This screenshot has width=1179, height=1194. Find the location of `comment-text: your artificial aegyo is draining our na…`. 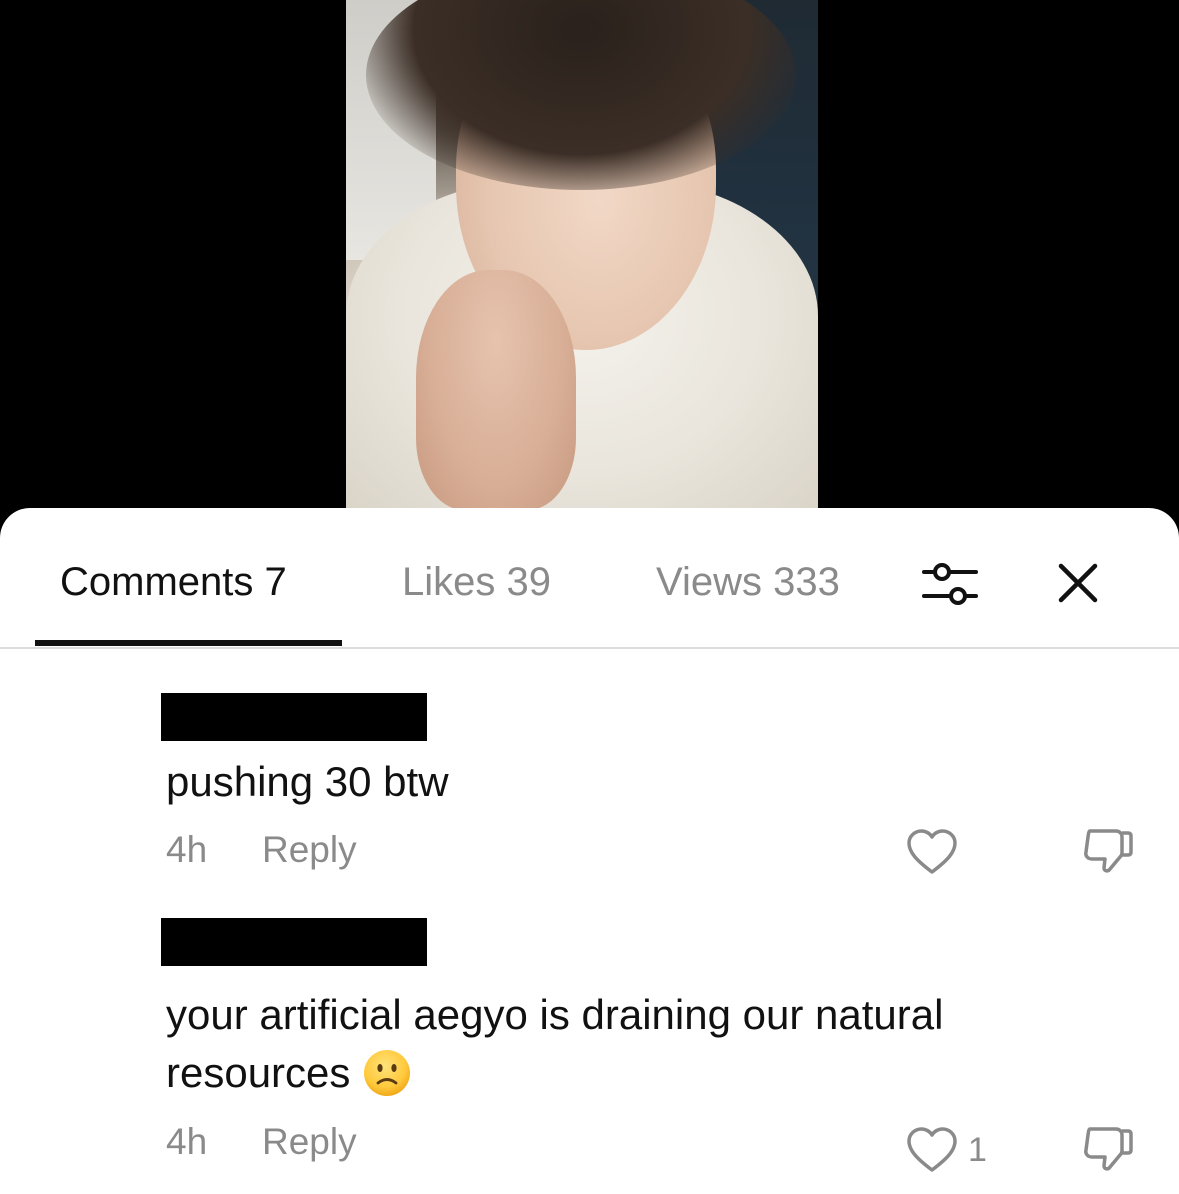

comment-text: your artificial aegyo is draining our na… is located at coordinates (616, 1044).